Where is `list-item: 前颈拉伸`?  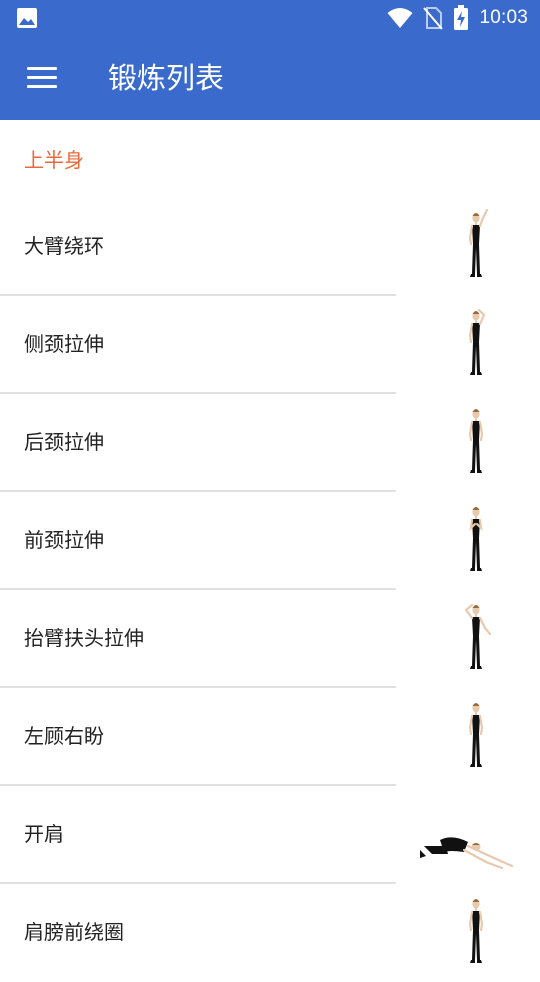
list-item: 前颈拉伸 is located at coordinates (270, 541).